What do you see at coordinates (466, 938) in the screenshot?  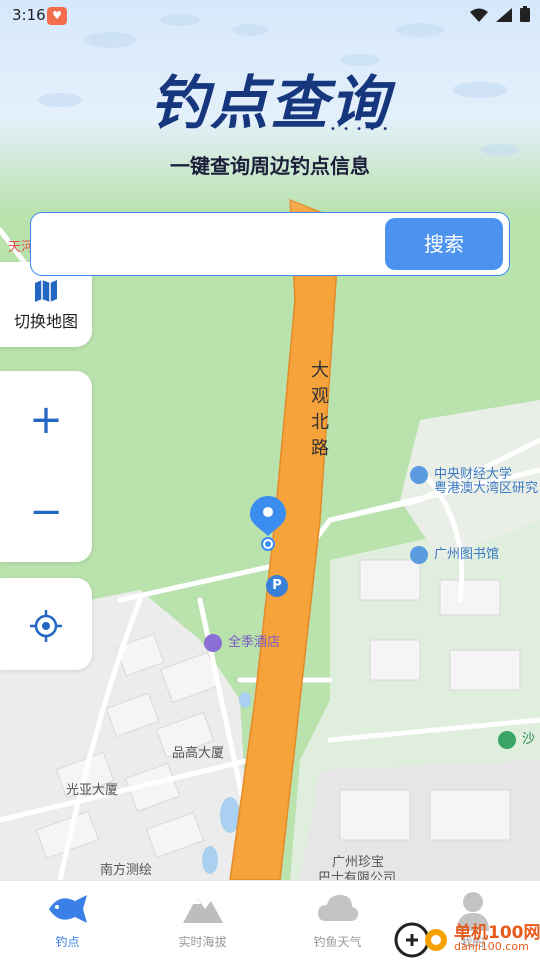 I see `watermark: 单机100网 danji100.com` at bounding box center [466, 938].